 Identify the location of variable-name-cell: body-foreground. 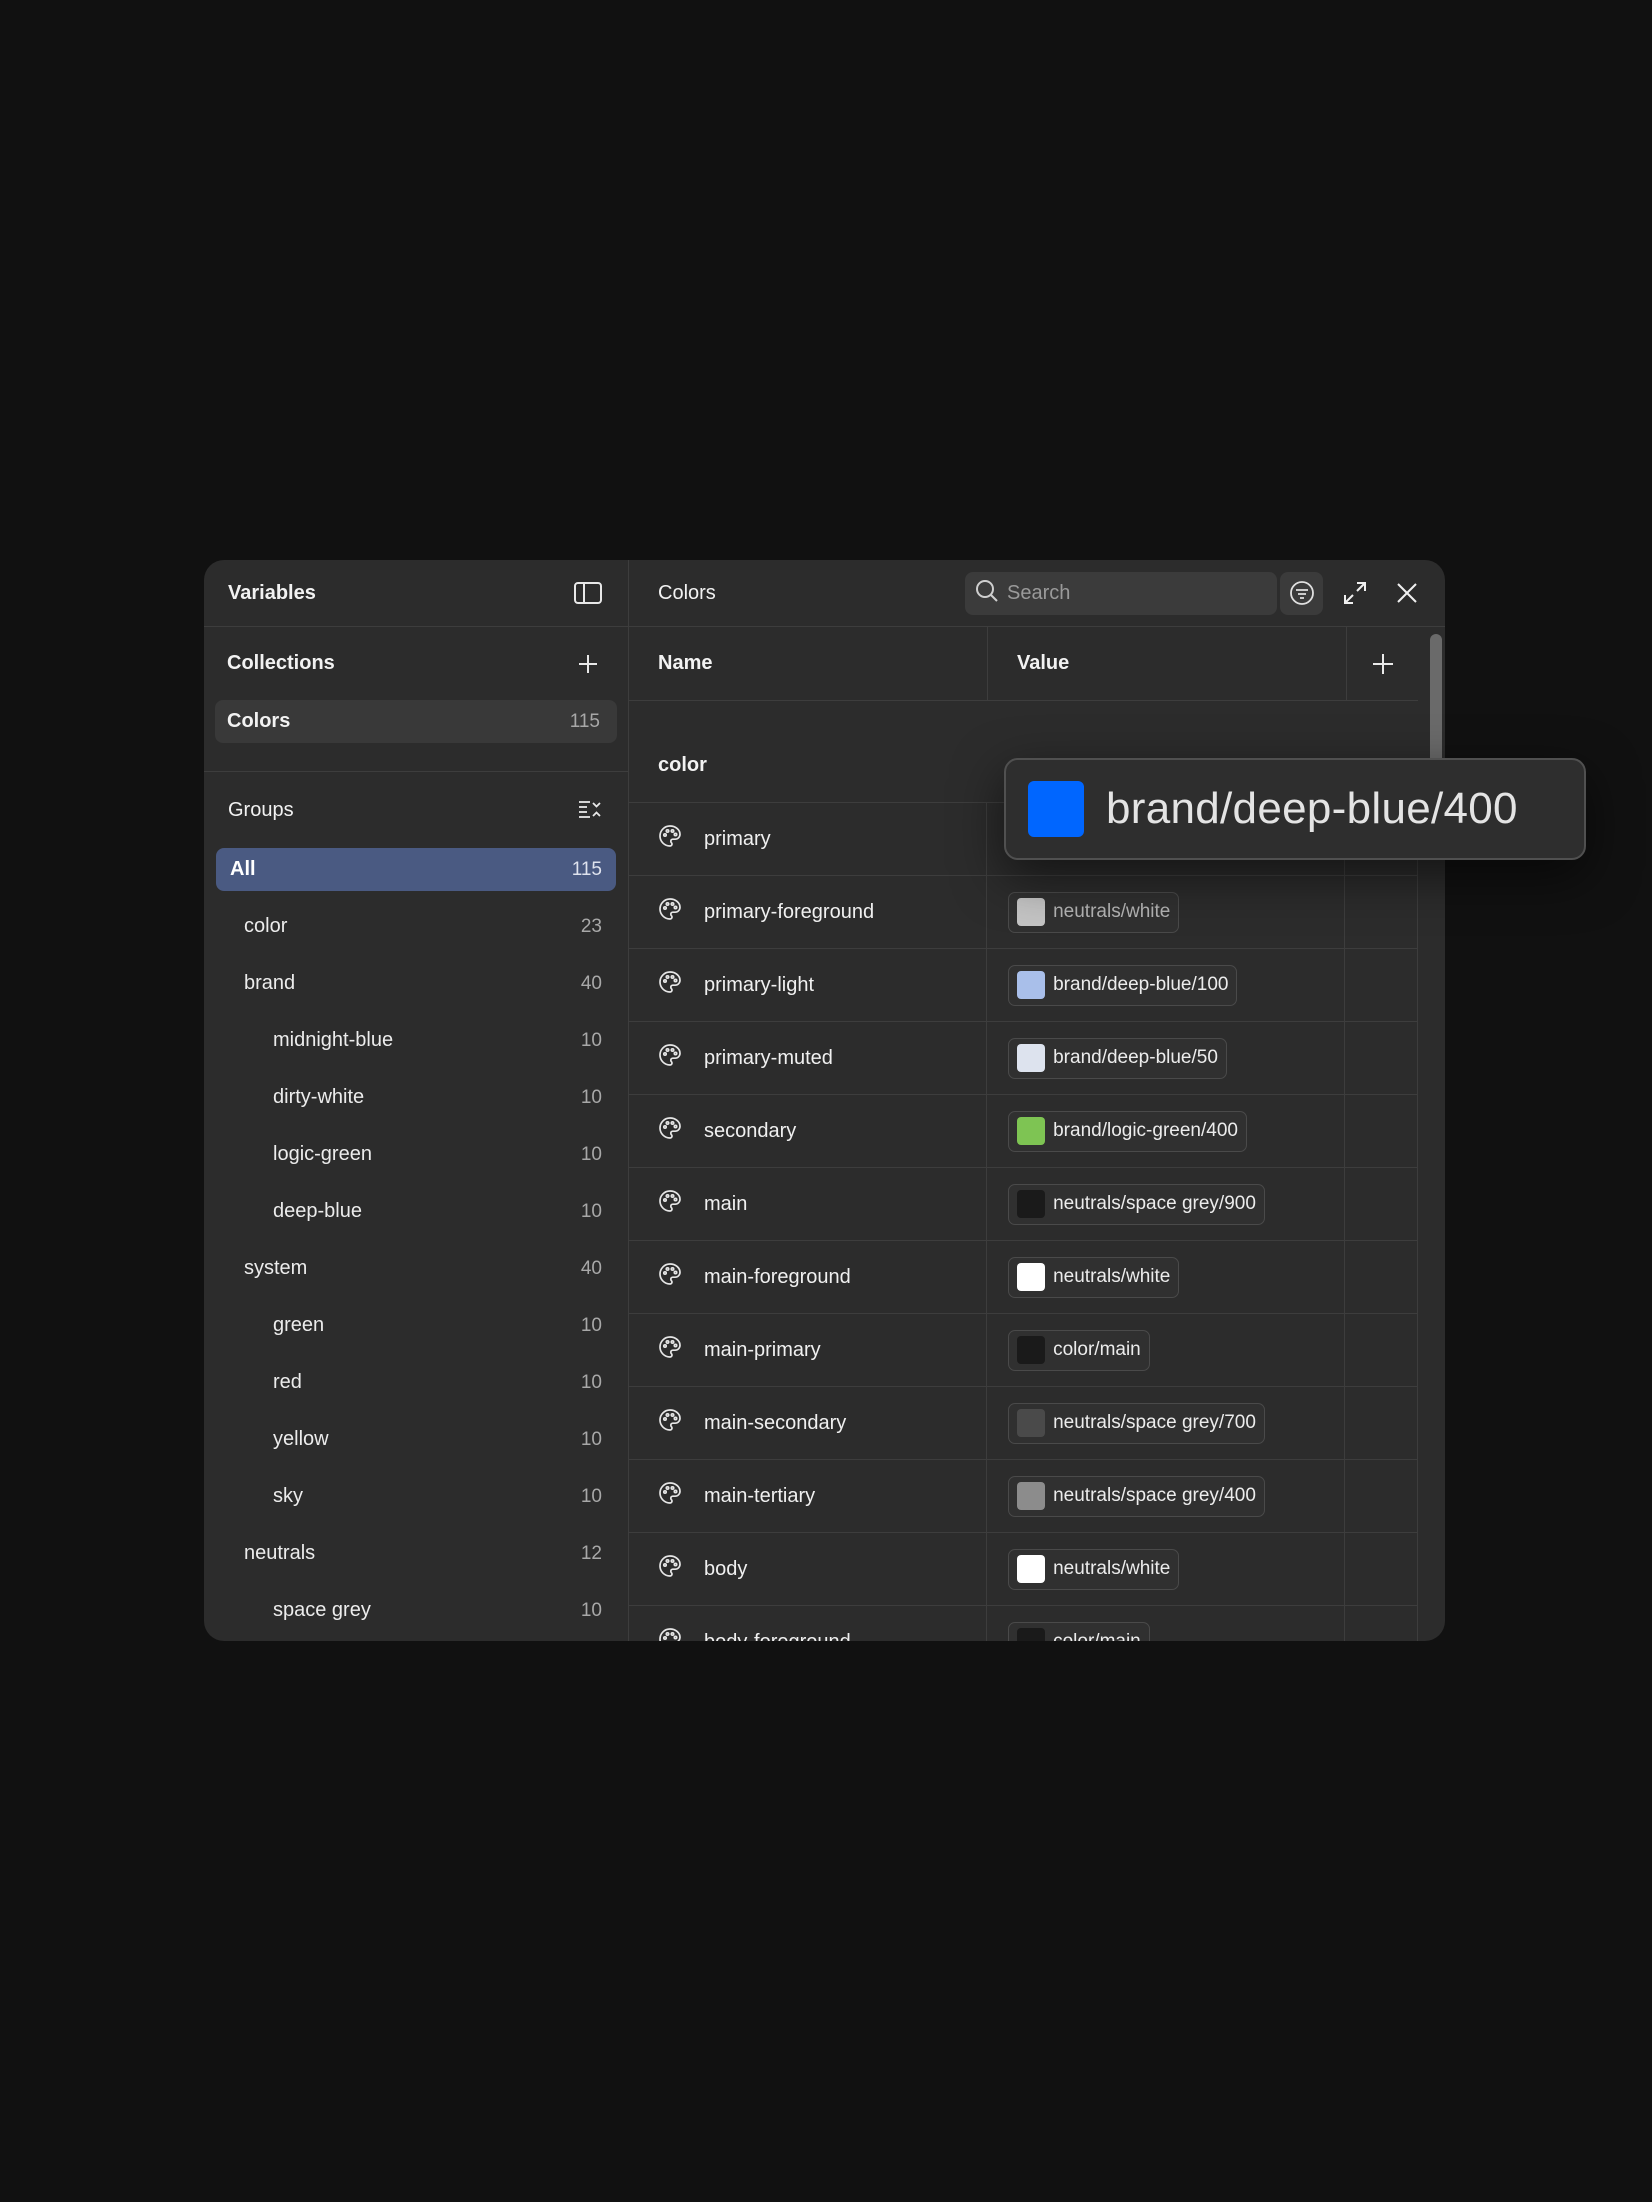
(808, 1624).